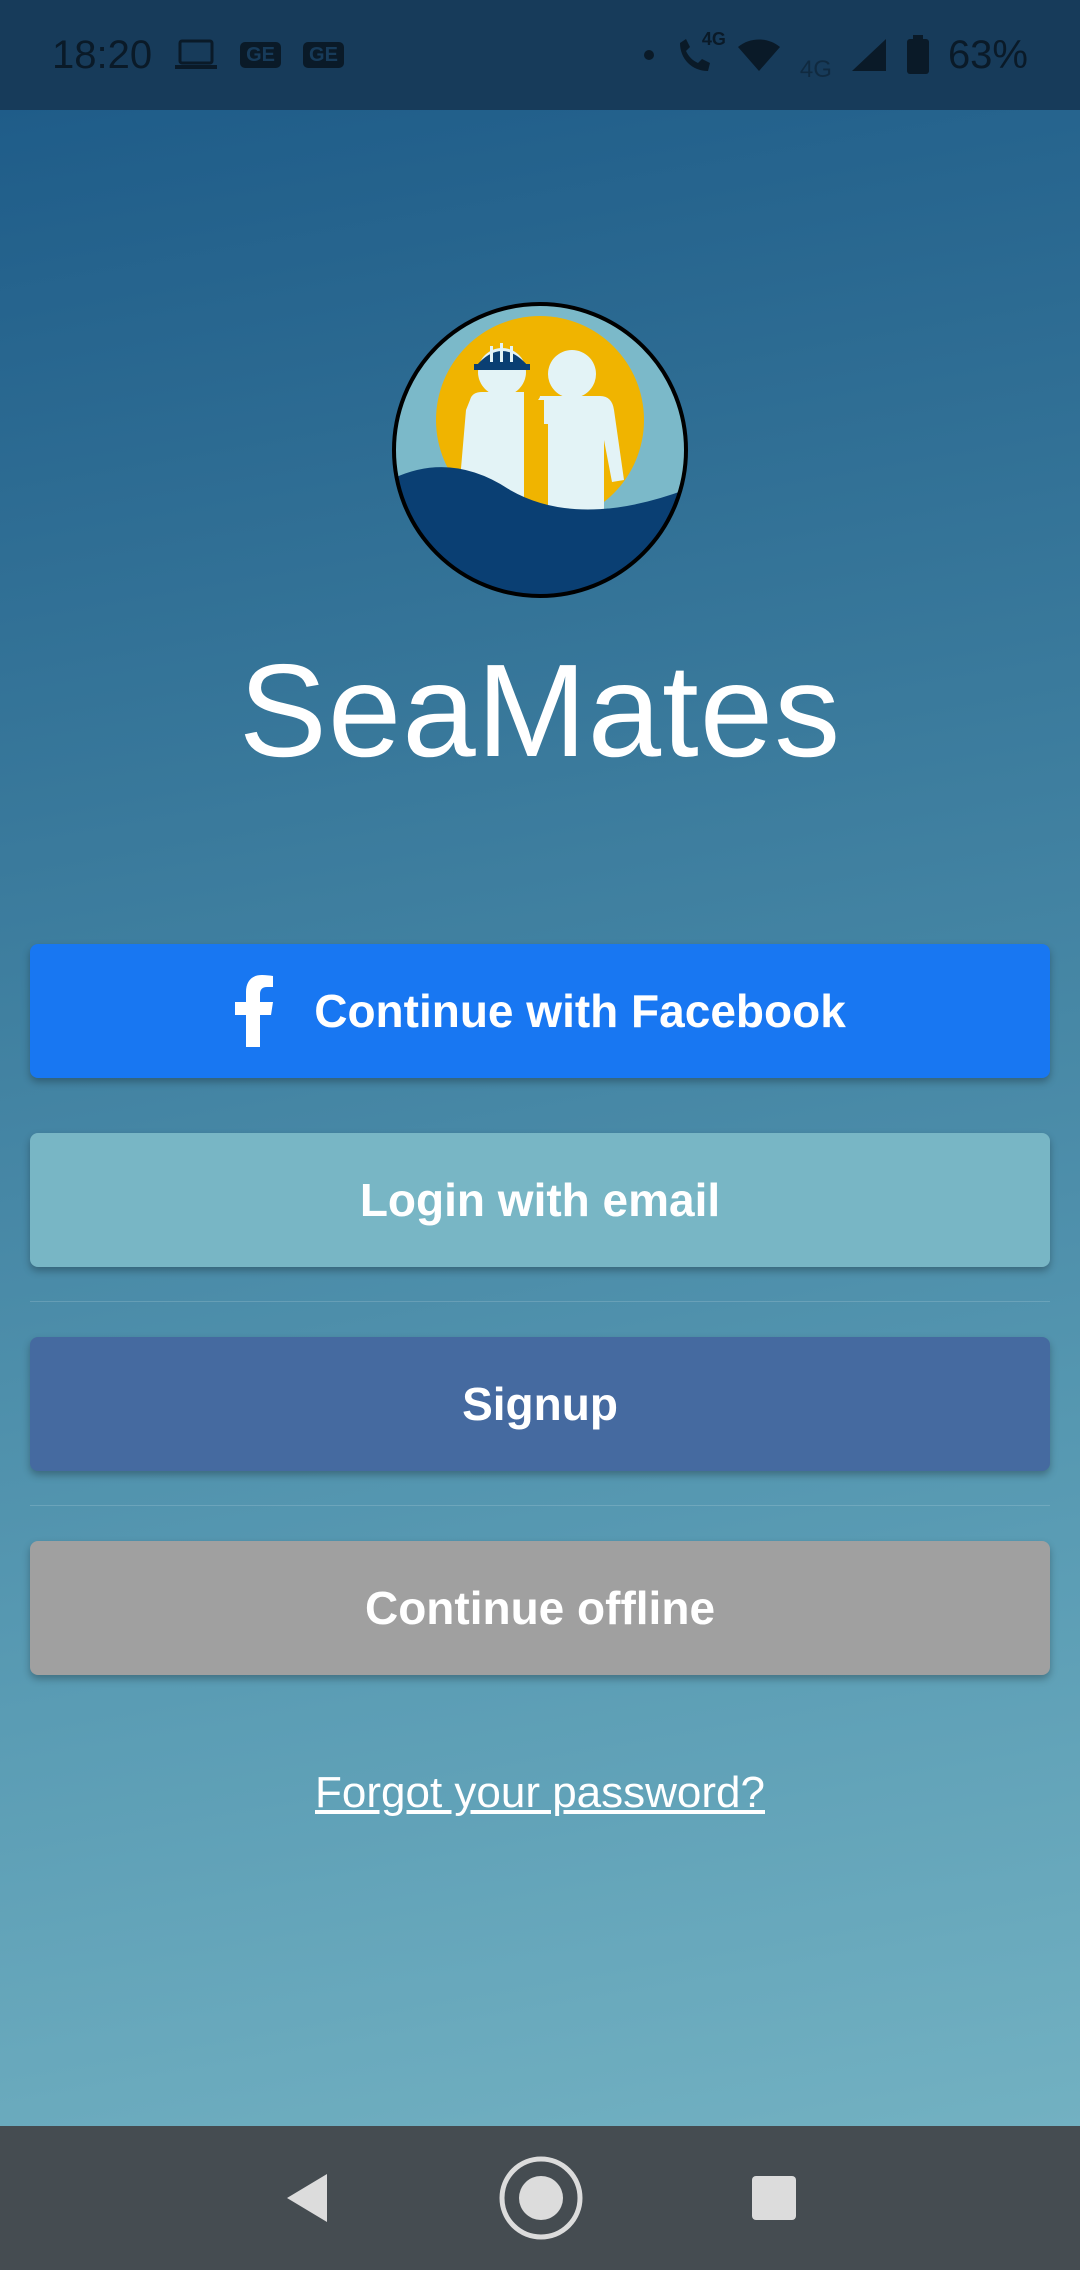  I want to click on network-label-2: 4G, so click(815, 69).